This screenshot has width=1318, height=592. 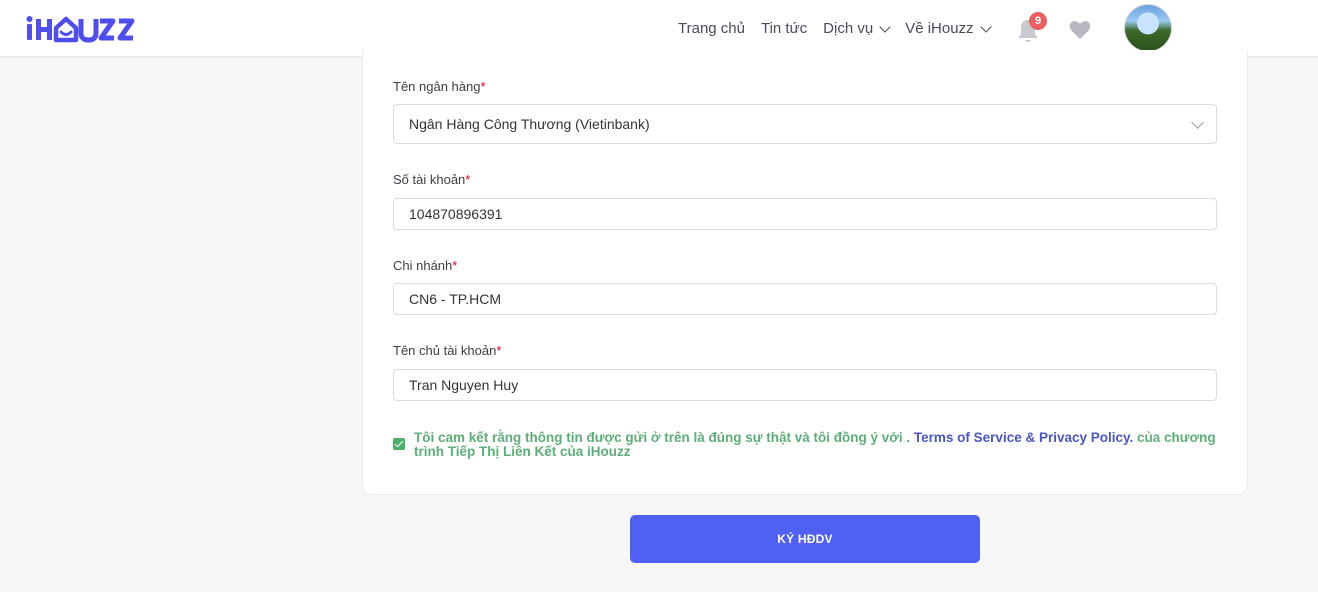 What do you see at coordinates (399, 444) in the screenshot?
I see `agreement-checkbox` at bounding box center [399, 444].